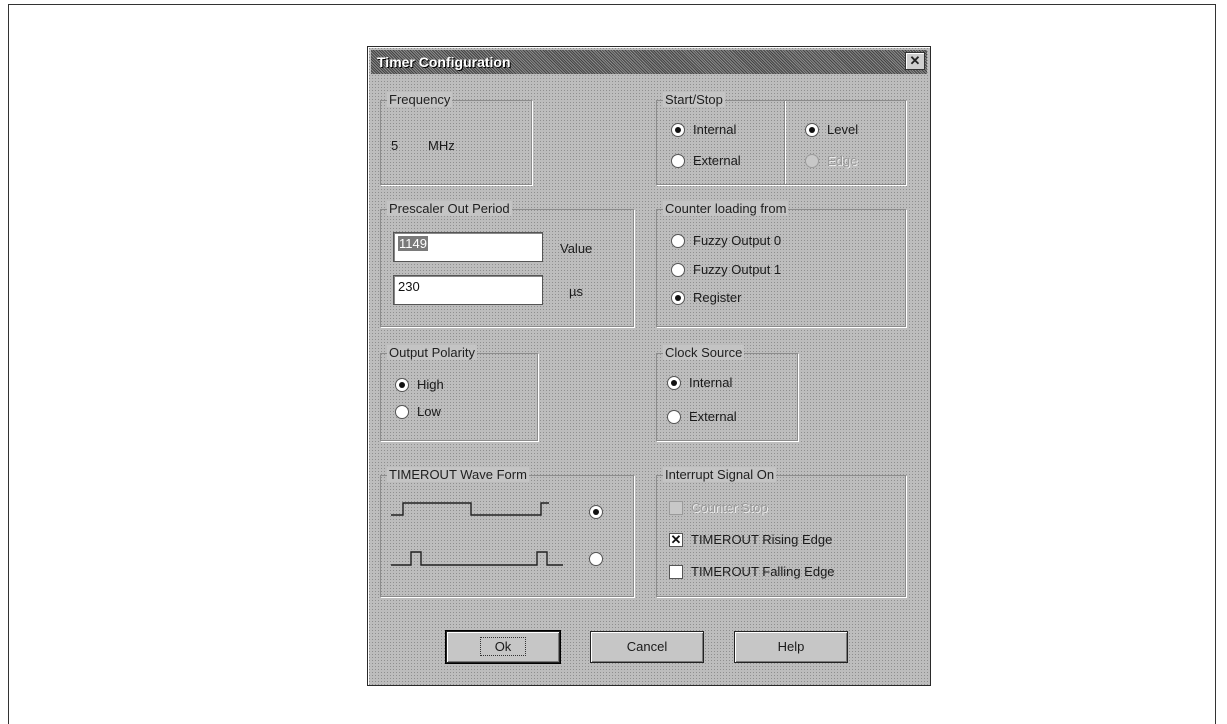  What do you see at coordinates (676, 540) in the screenshot?
I see `interrupt-rising-checkbox: ✕` at bounding box center [676, 540].